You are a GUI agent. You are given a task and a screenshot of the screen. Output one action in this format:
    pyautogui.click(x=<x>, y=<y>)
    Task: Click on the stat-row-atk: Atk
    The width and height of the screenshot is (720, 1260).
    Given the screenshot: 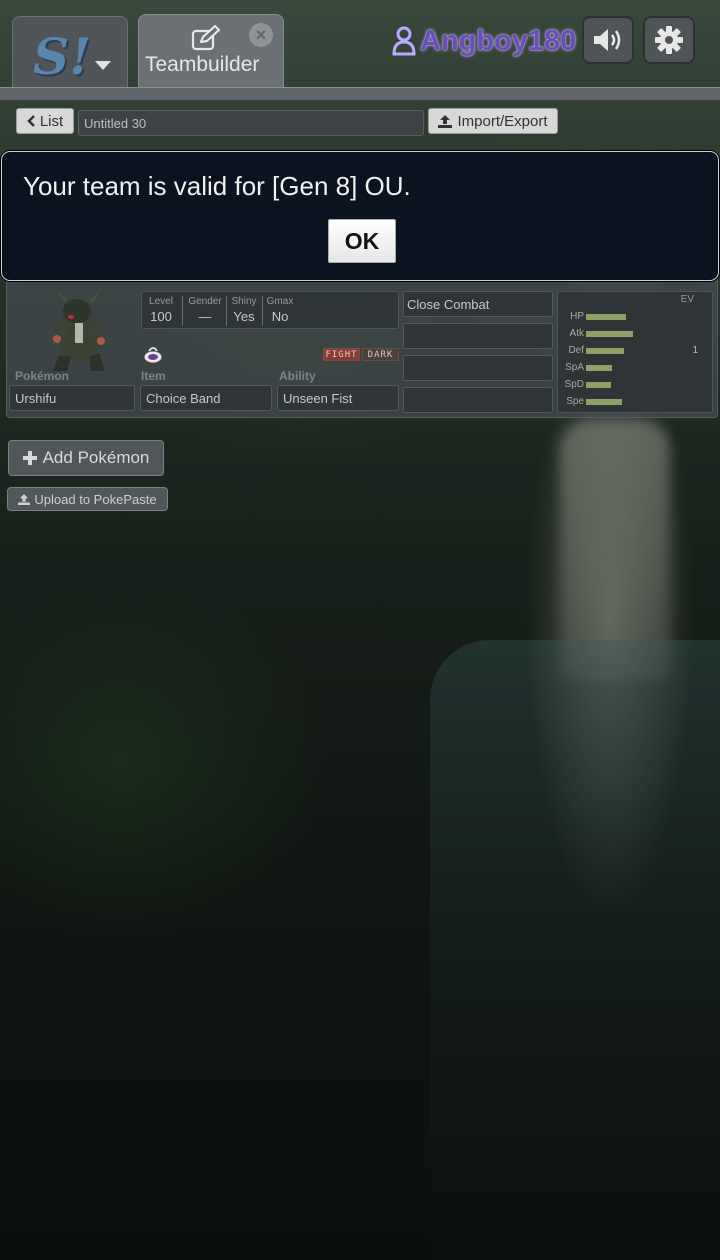 What is the action you would take?
    pyautogui.click(x=636, y=334)
    